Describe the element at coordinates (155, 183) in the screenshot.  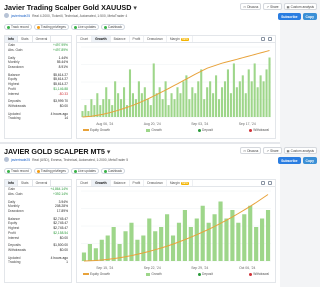
I see `chart-tab-4: Drawdown` at that location.